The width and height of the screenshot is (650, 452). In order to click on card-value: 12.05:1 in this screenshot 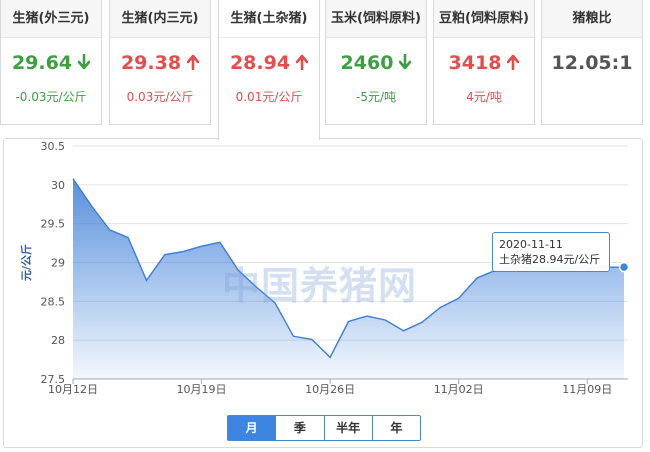, I will do `click(592, 63)`.